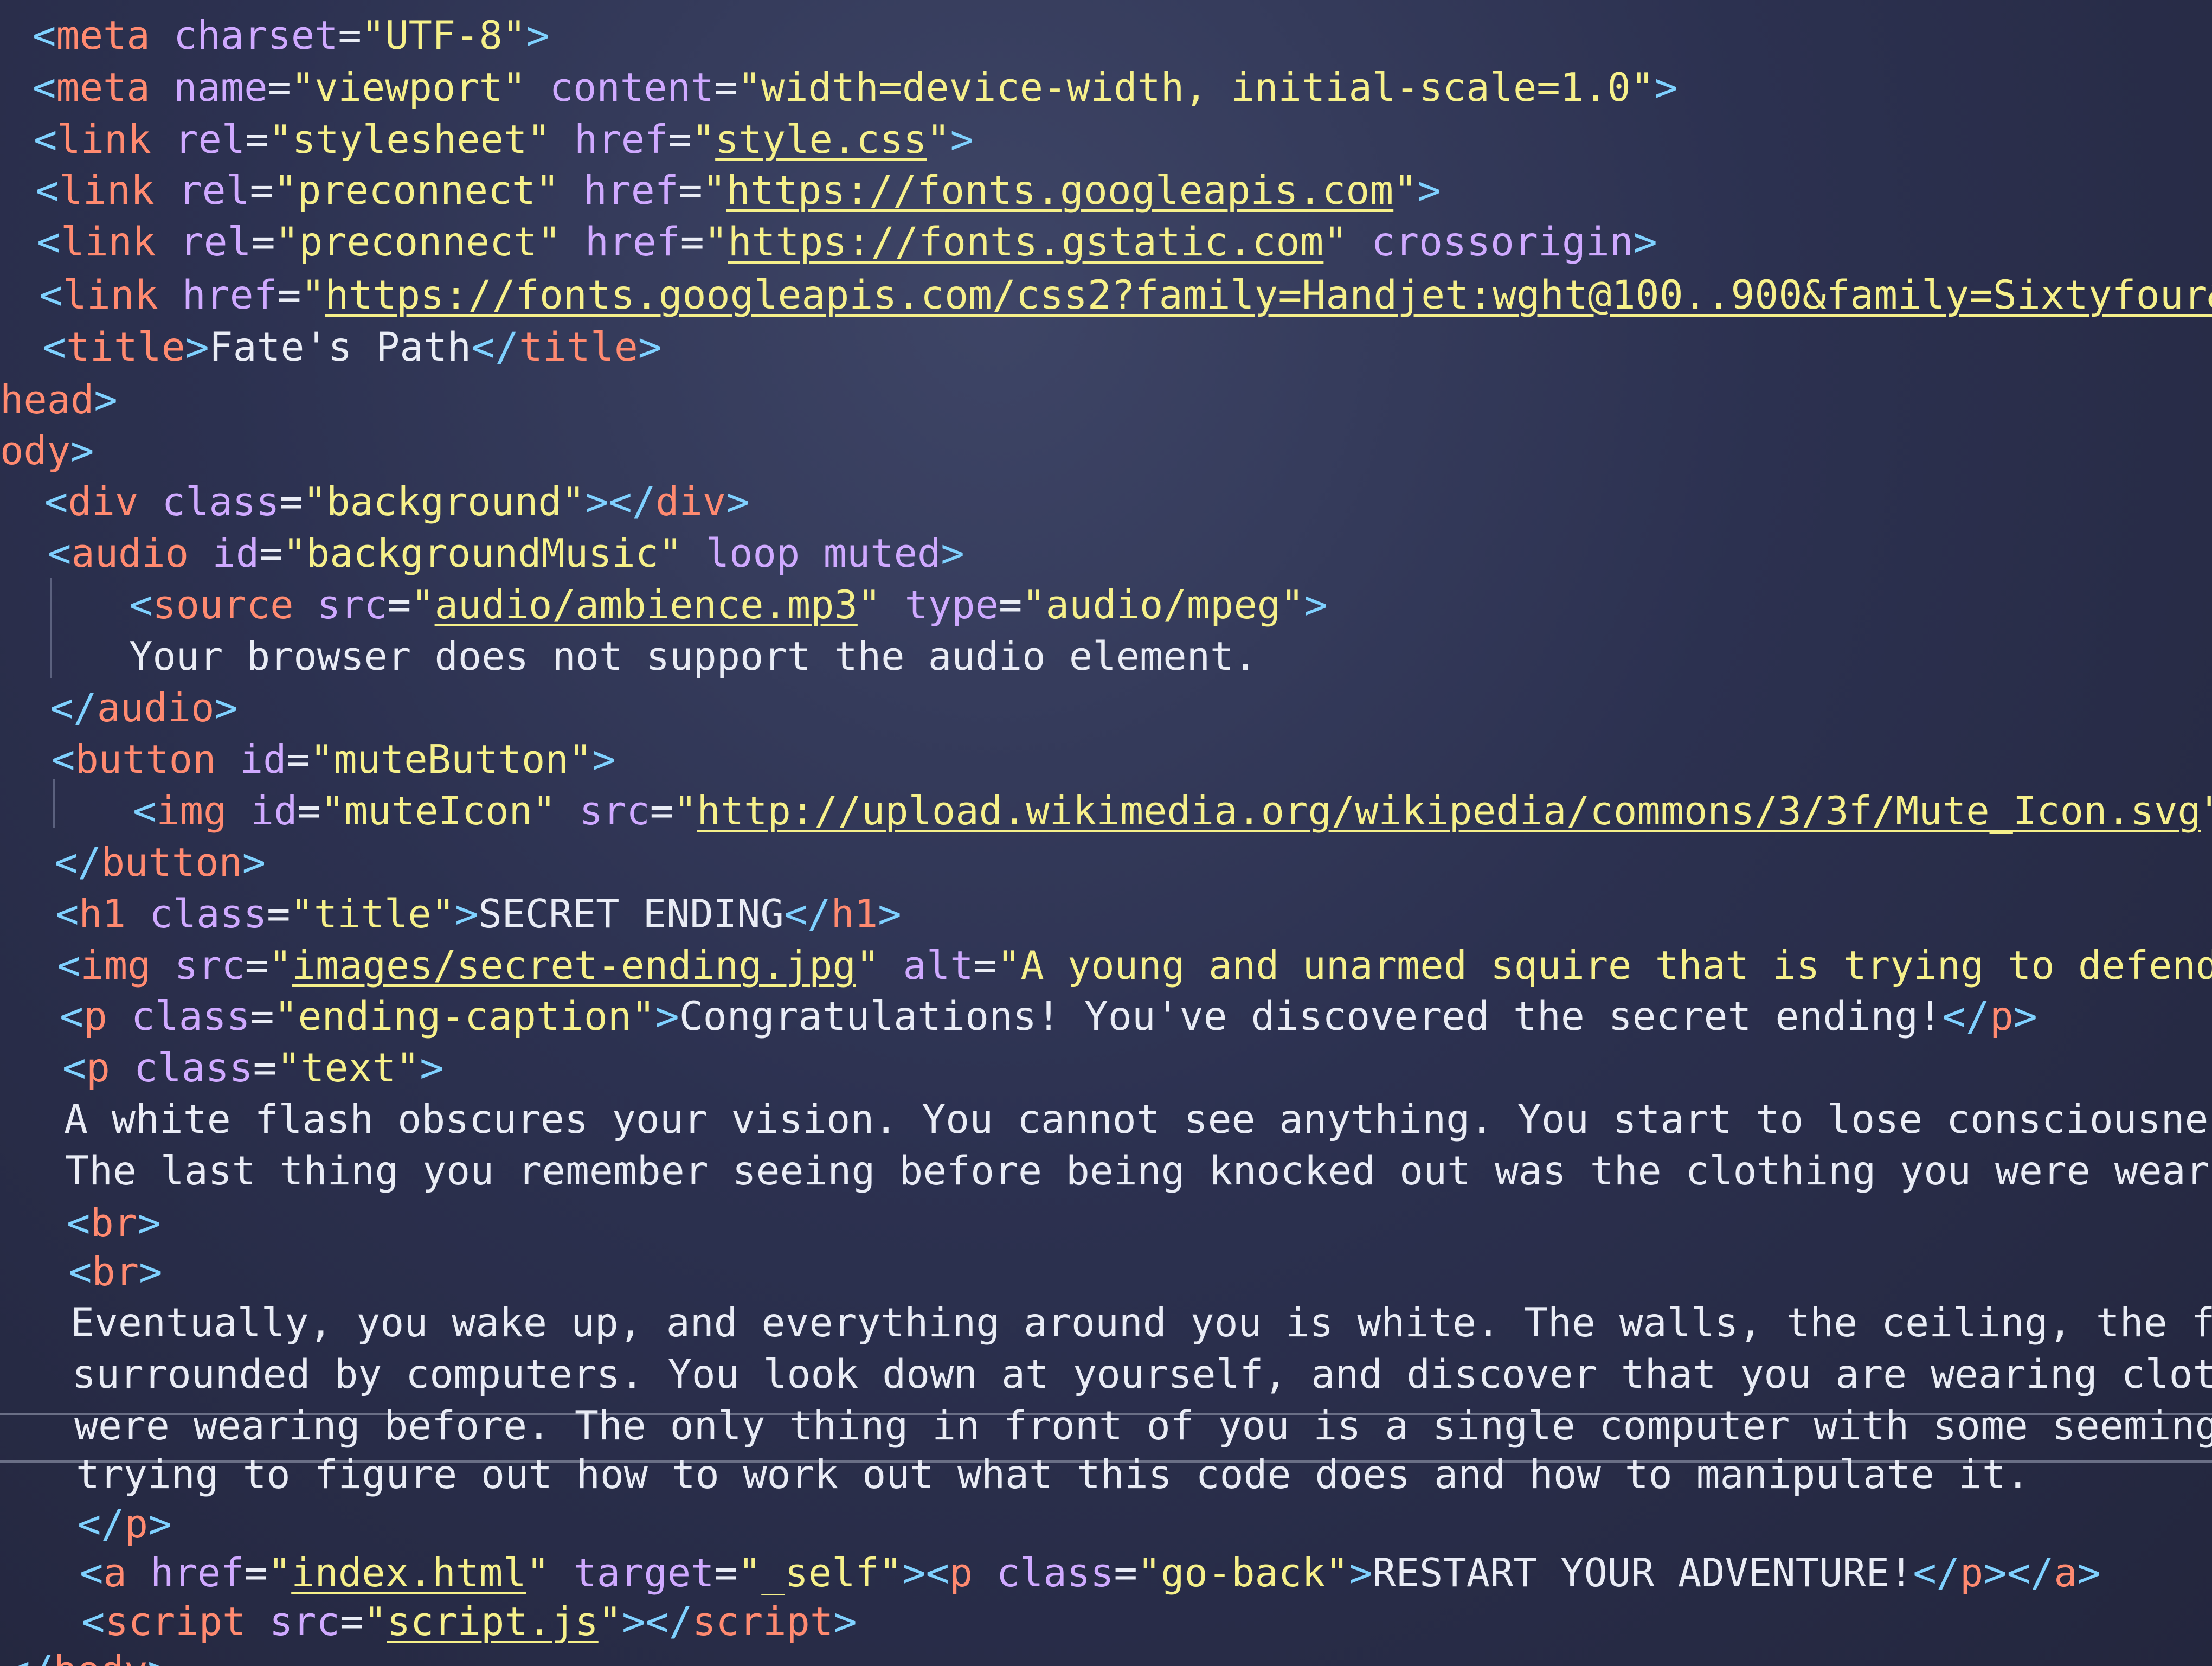  Describe the element at coordinates (352, 348) in the screenshot. I see `code-line: <title>Fate's Path</title>` at that location.